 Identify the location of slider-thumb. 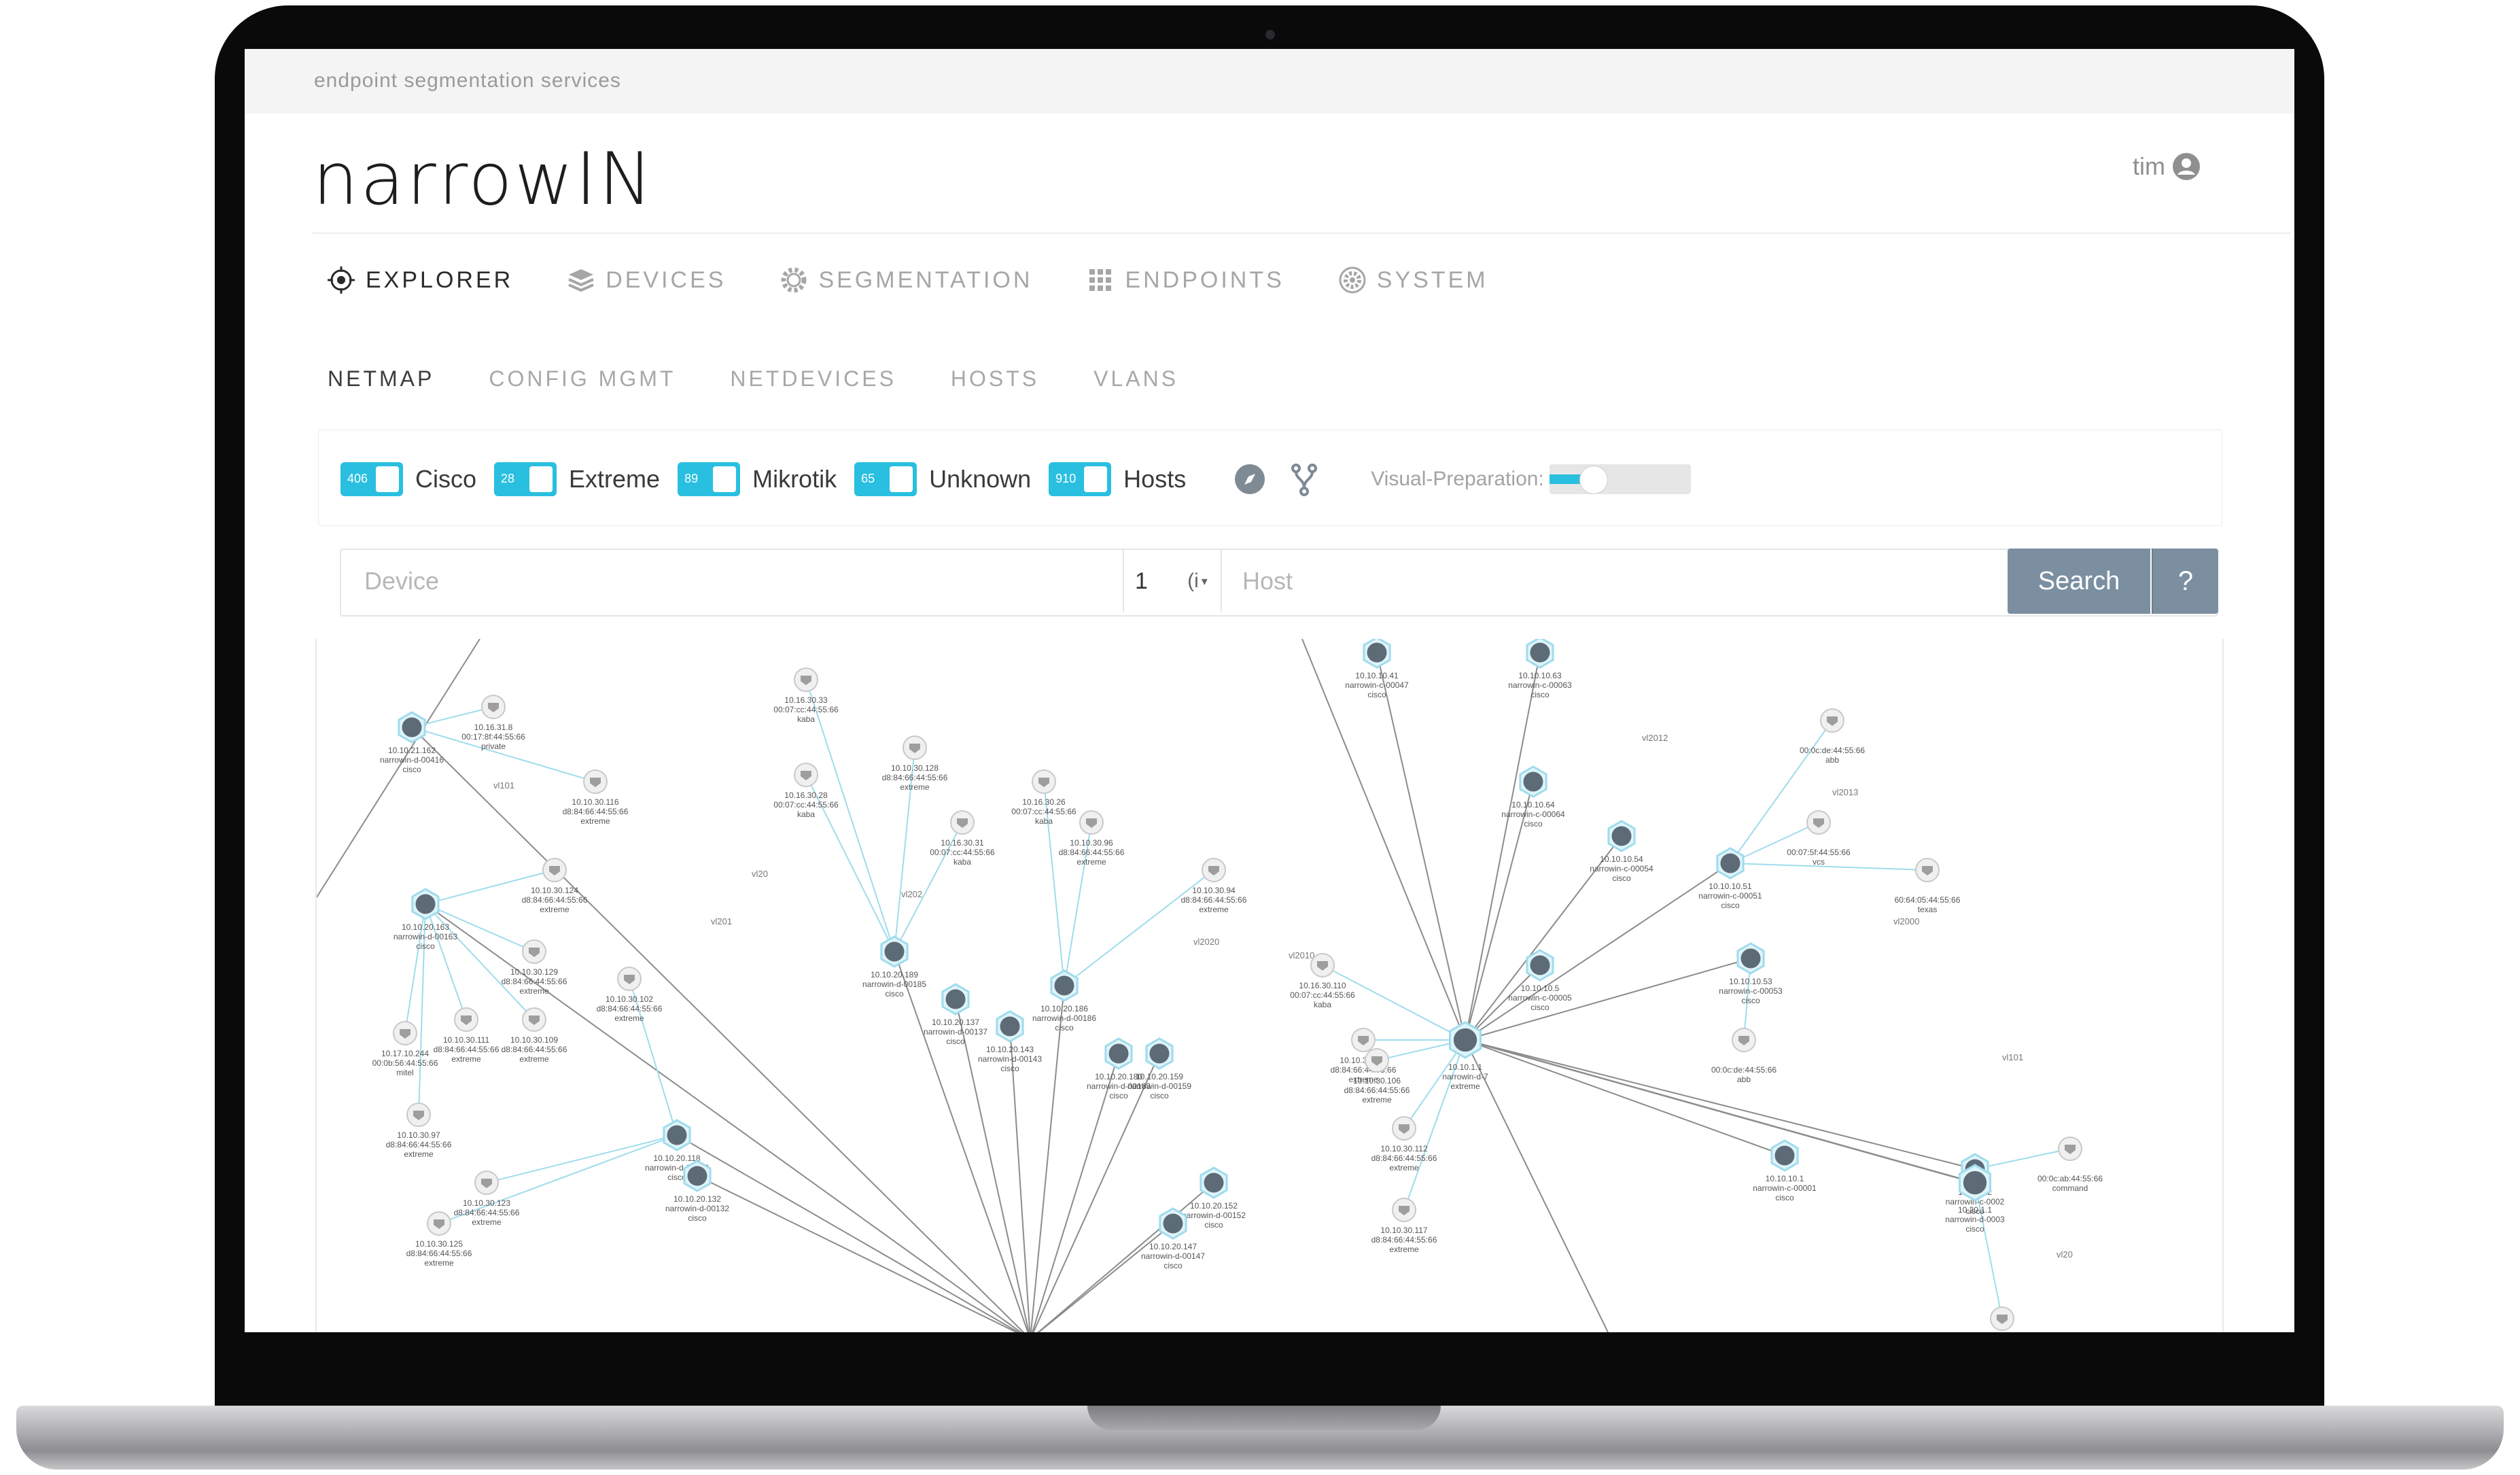
(1593, 480).